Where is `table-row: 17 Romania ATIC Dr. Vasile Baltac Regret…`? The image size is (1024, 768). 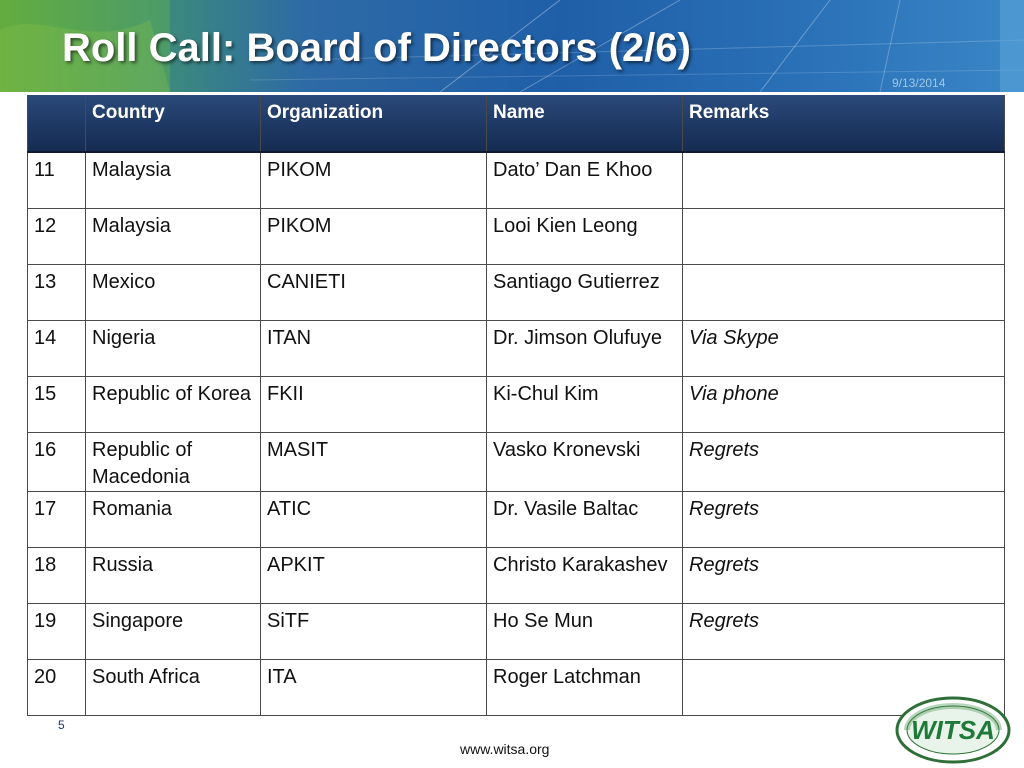
table-row: 17 Romania ATIC Dr. Vasile Baltac Regret… is located at coordinates (516, 519).